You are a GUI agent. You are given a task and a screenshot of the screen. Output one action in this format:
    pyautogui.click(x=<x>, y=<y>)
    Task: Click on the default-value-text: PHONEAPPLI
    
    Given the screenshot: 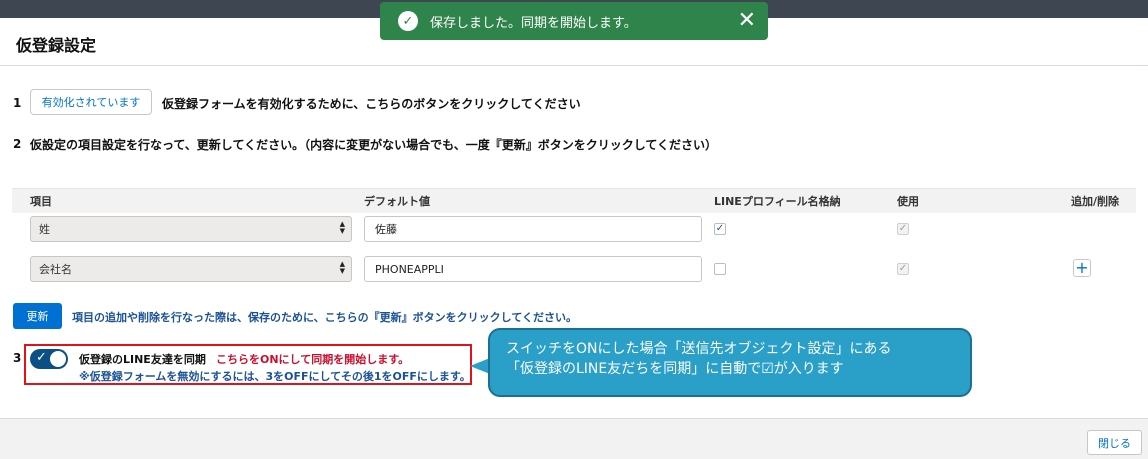 What is the action you would take?
    pyautogui.click(x=409, y=269)
    